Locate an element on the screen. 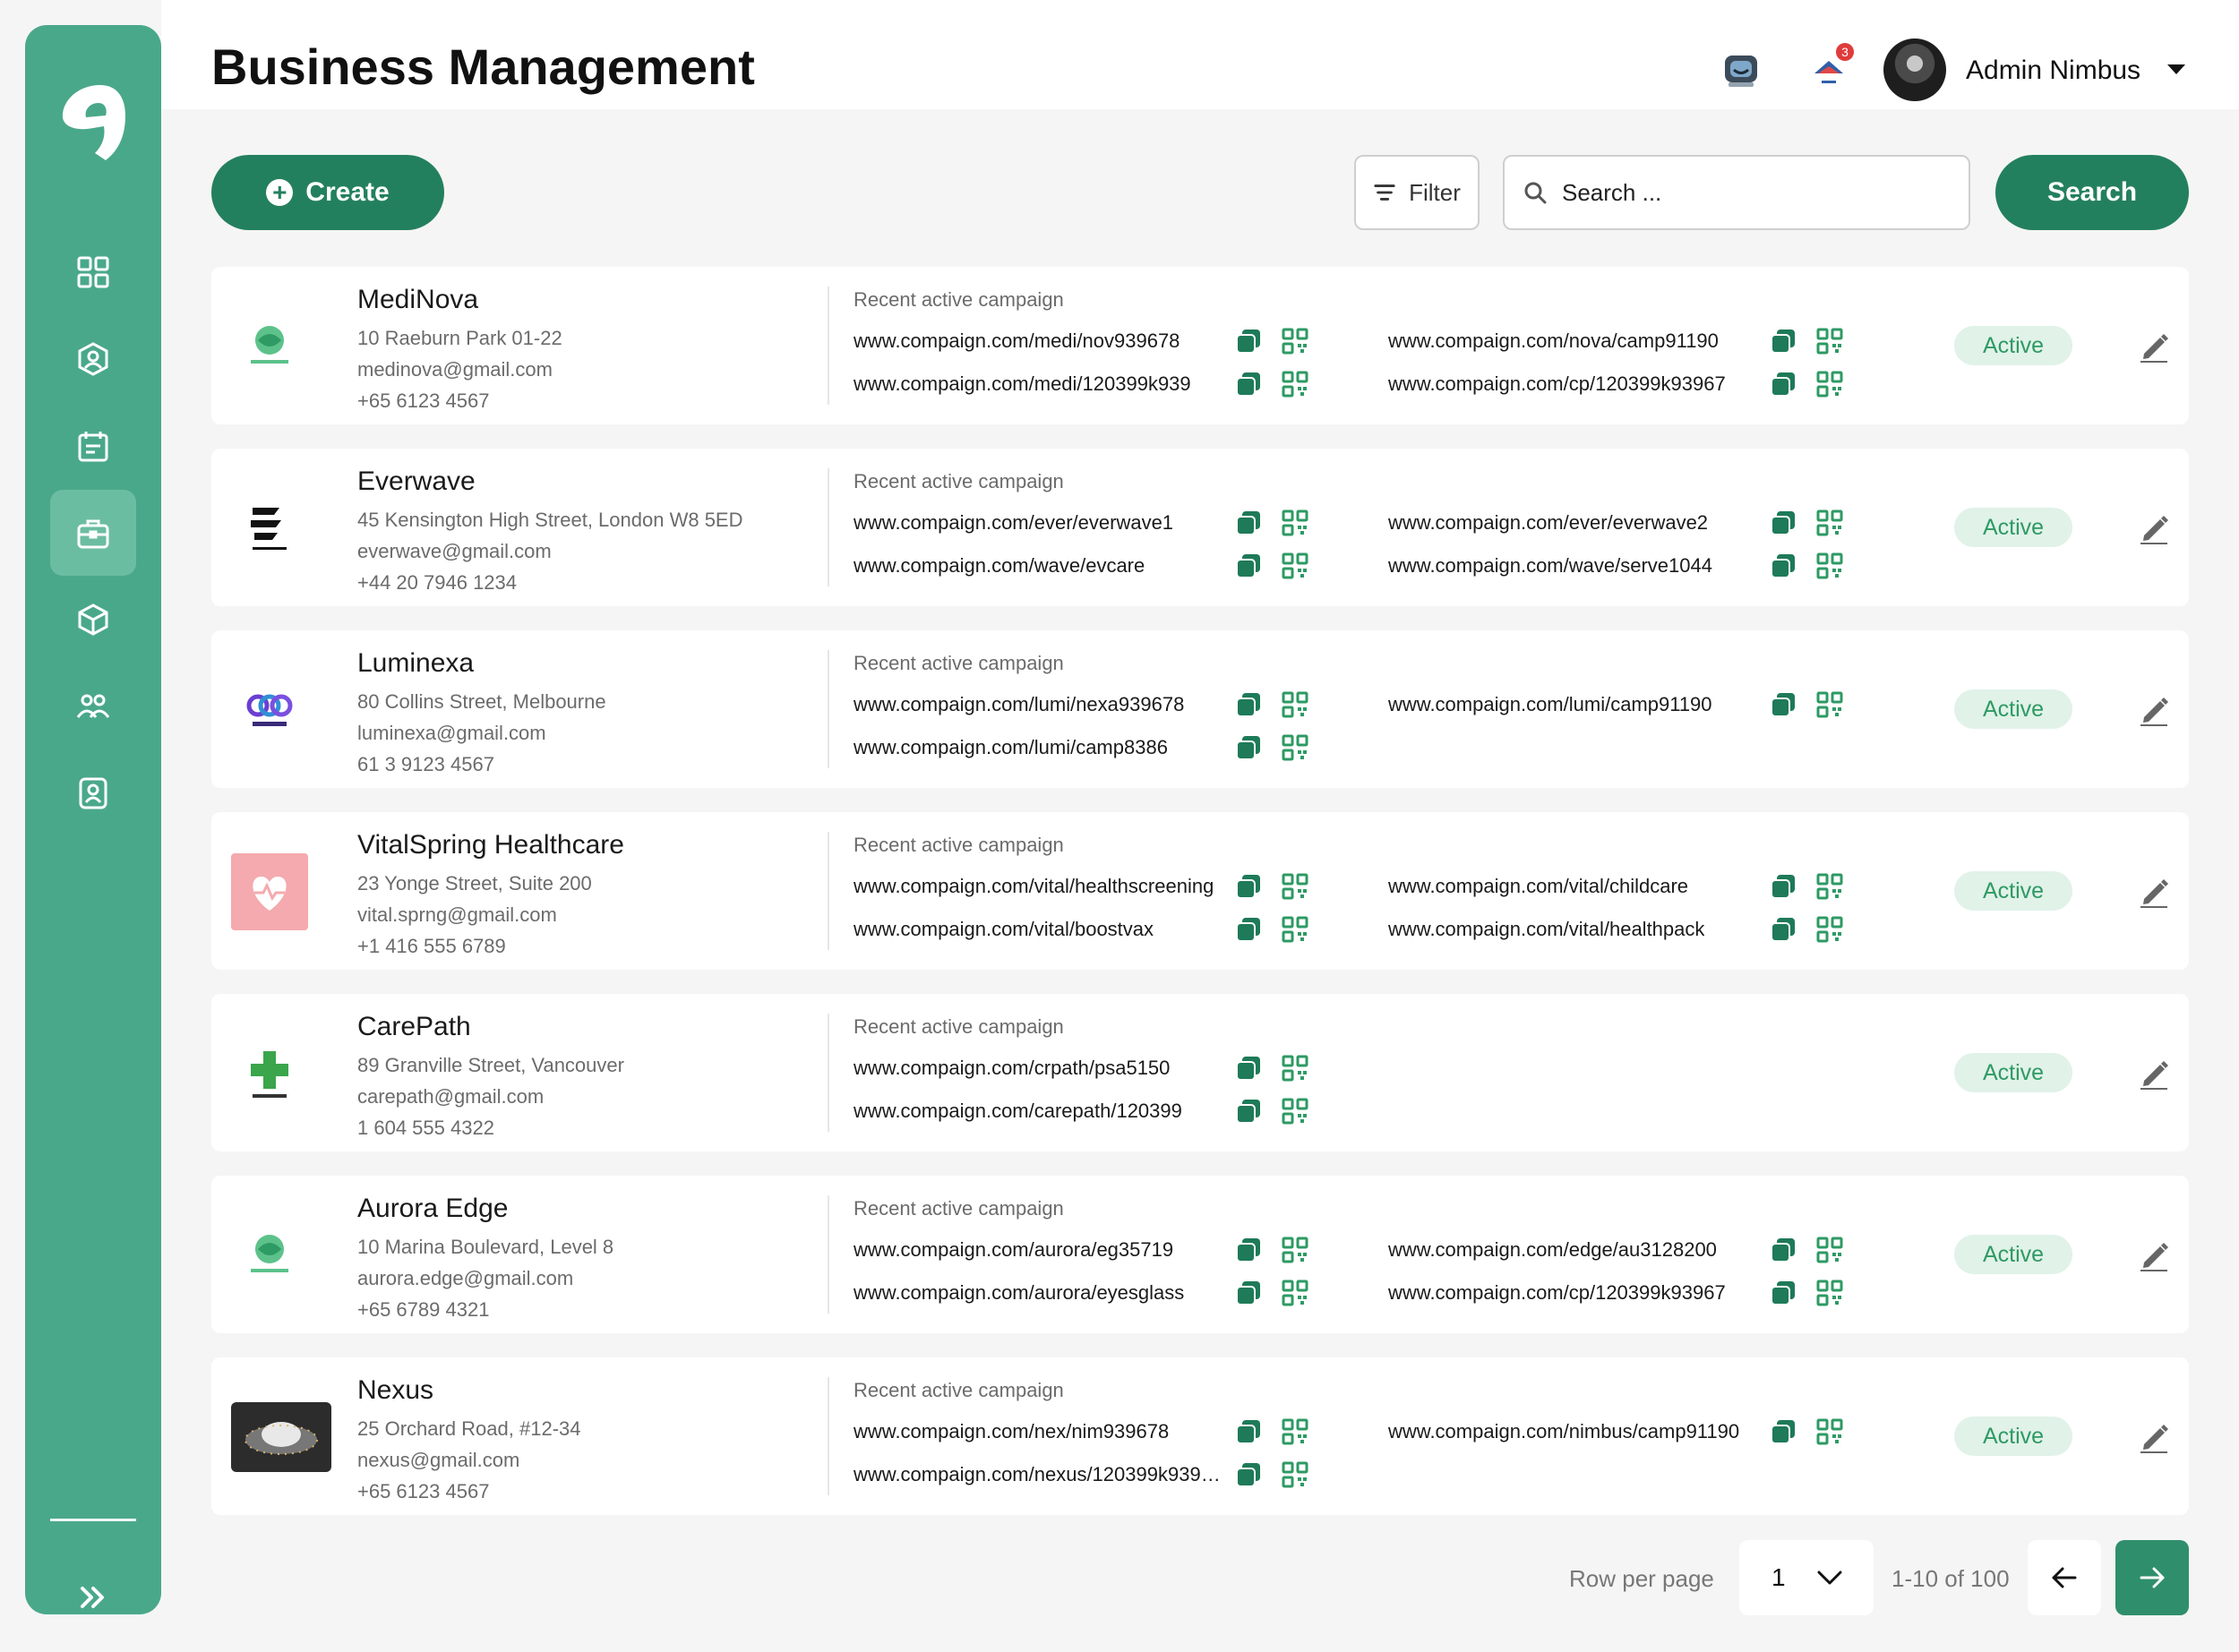  campaign-link: www.compaign.com/wave/evcare is located at coordinates (999, 566).